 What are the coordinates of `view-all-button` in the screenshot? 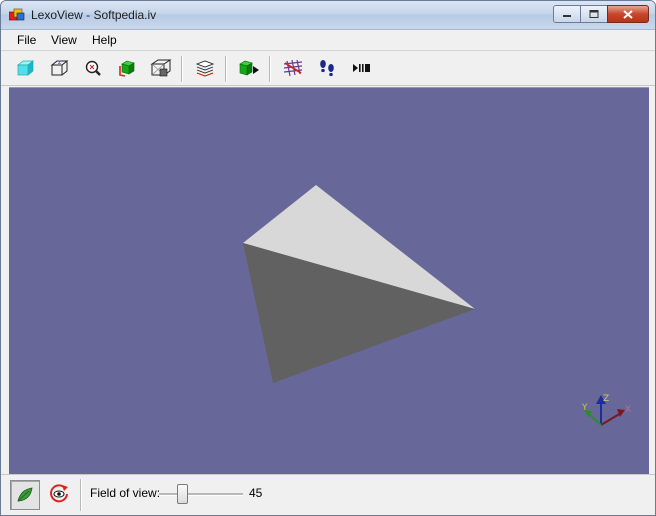 It's located at (25, 68).